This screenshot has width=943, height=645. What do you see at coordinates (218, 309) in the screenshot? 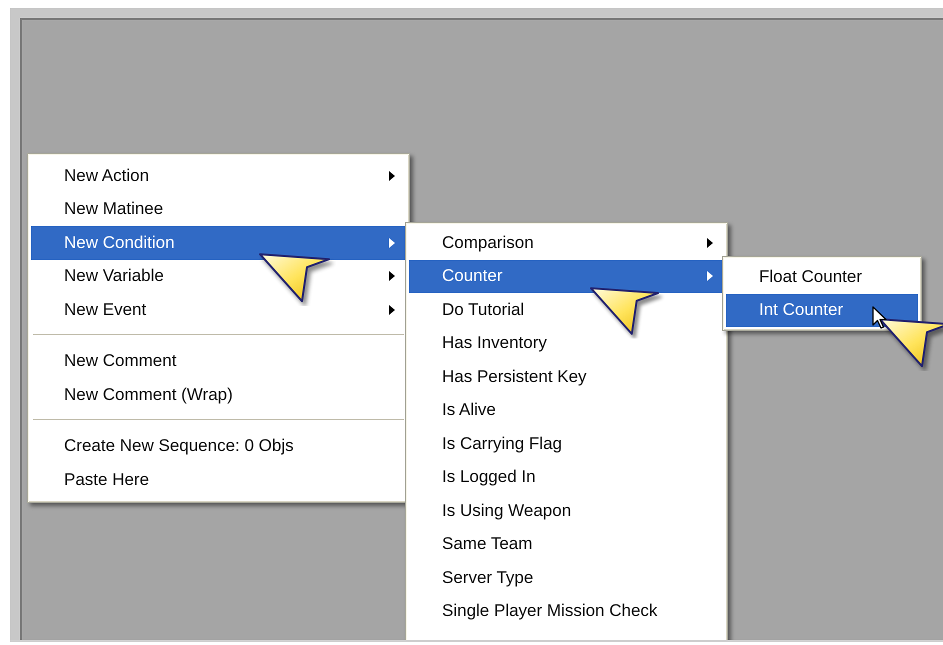
I see `menu-item: New Event` at bounding box center [218, 309].